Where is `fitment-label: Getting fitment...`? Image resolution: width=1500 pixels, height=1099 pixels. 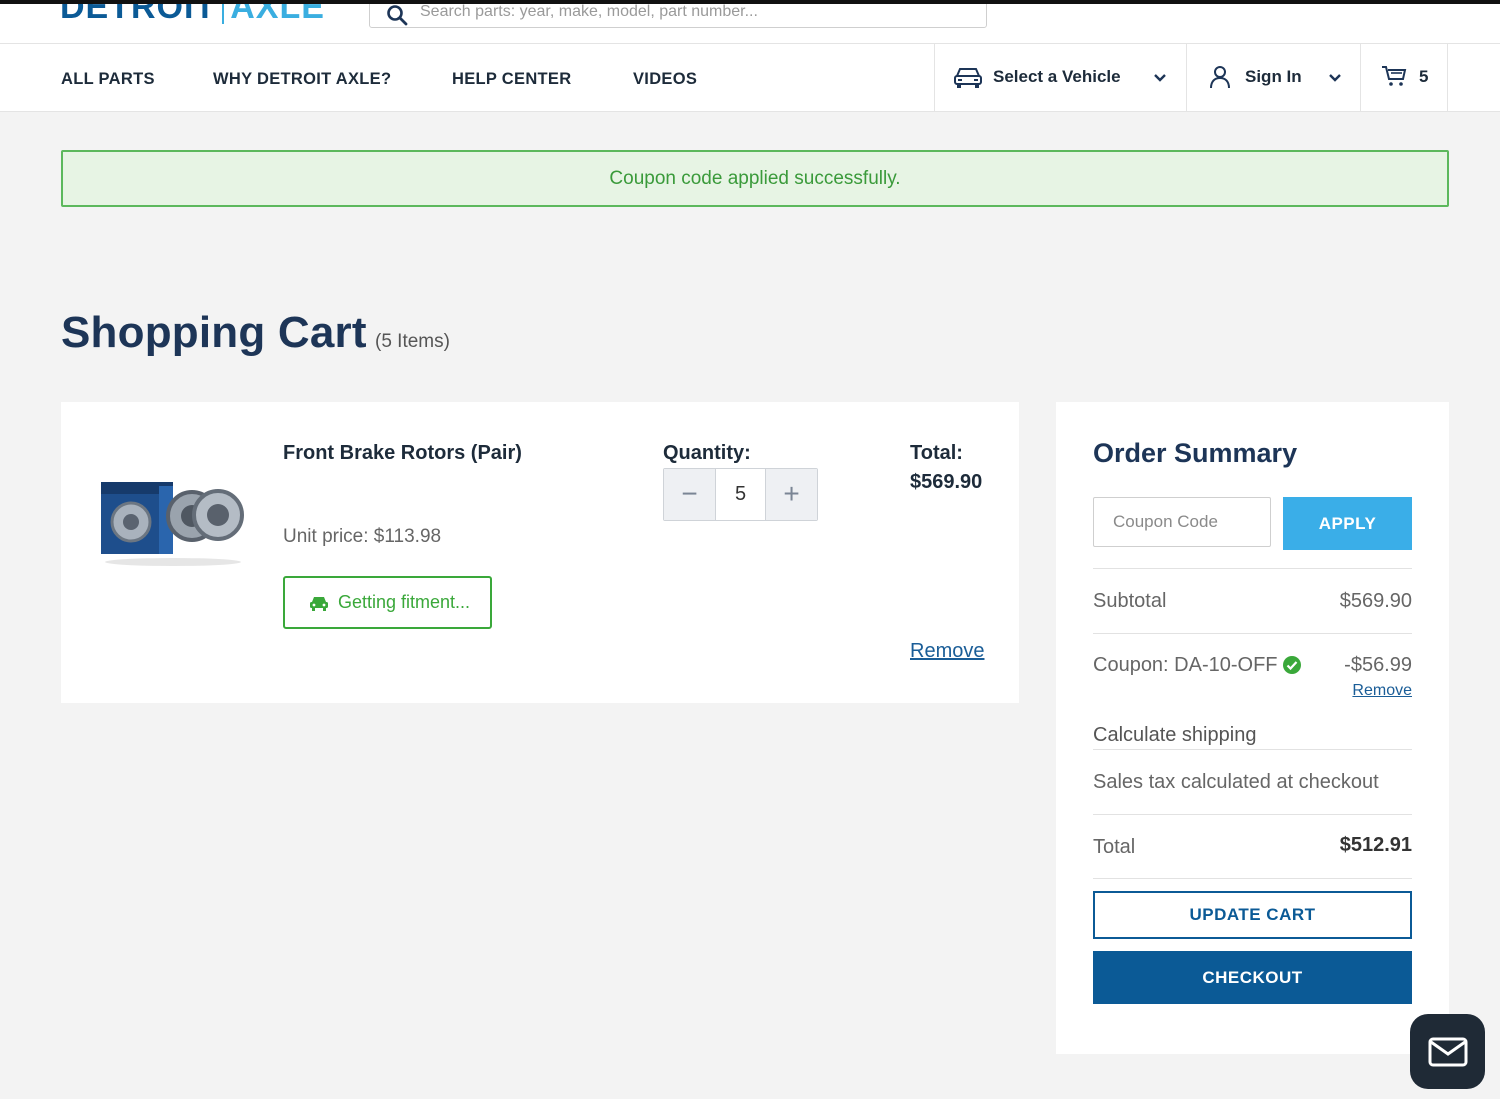 fitment-label: Getting fitment... is located at coordinates (404, 602).